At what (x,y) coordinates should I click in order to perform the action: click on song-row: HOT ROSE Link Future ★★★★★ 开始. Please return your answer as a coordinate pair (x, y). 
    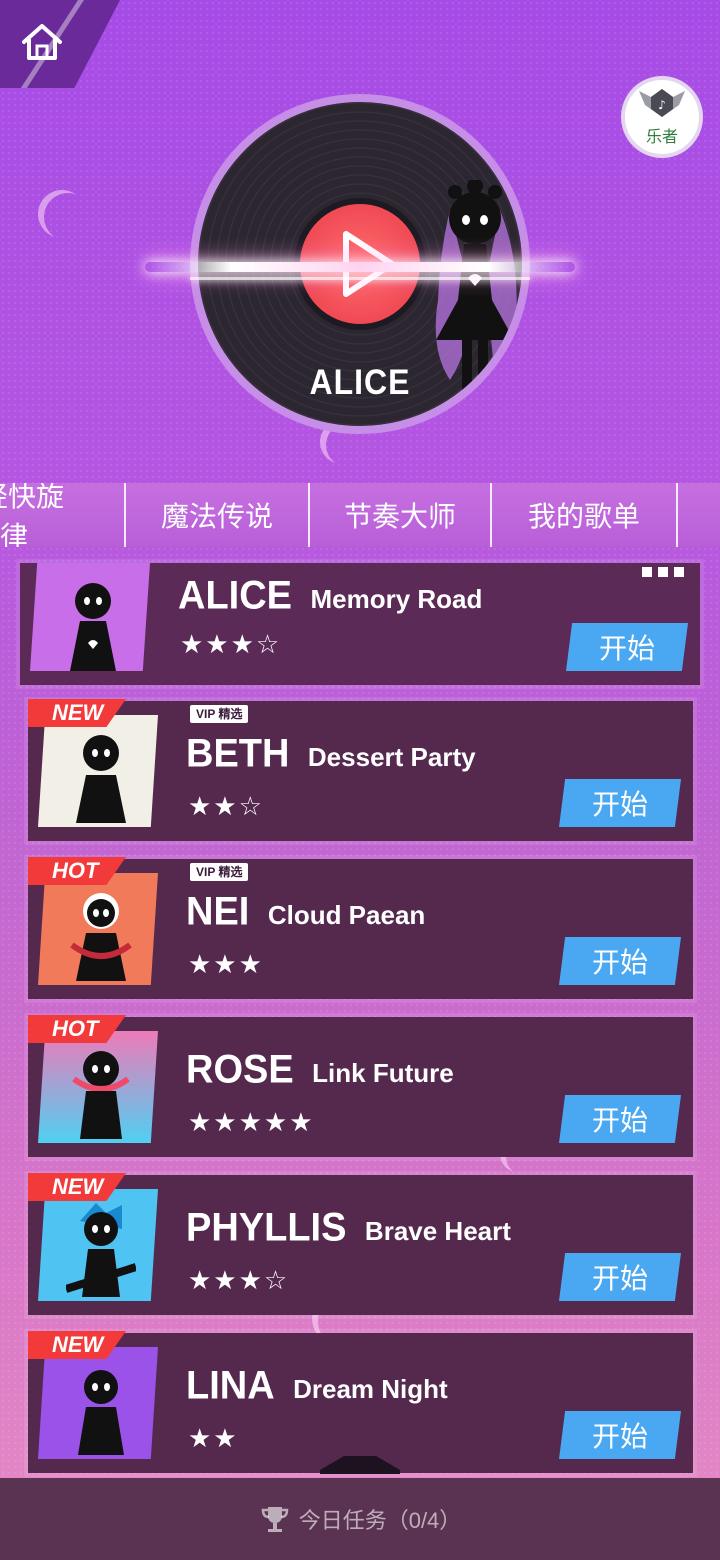
    Looking at the image, I should click on (360, 1086).